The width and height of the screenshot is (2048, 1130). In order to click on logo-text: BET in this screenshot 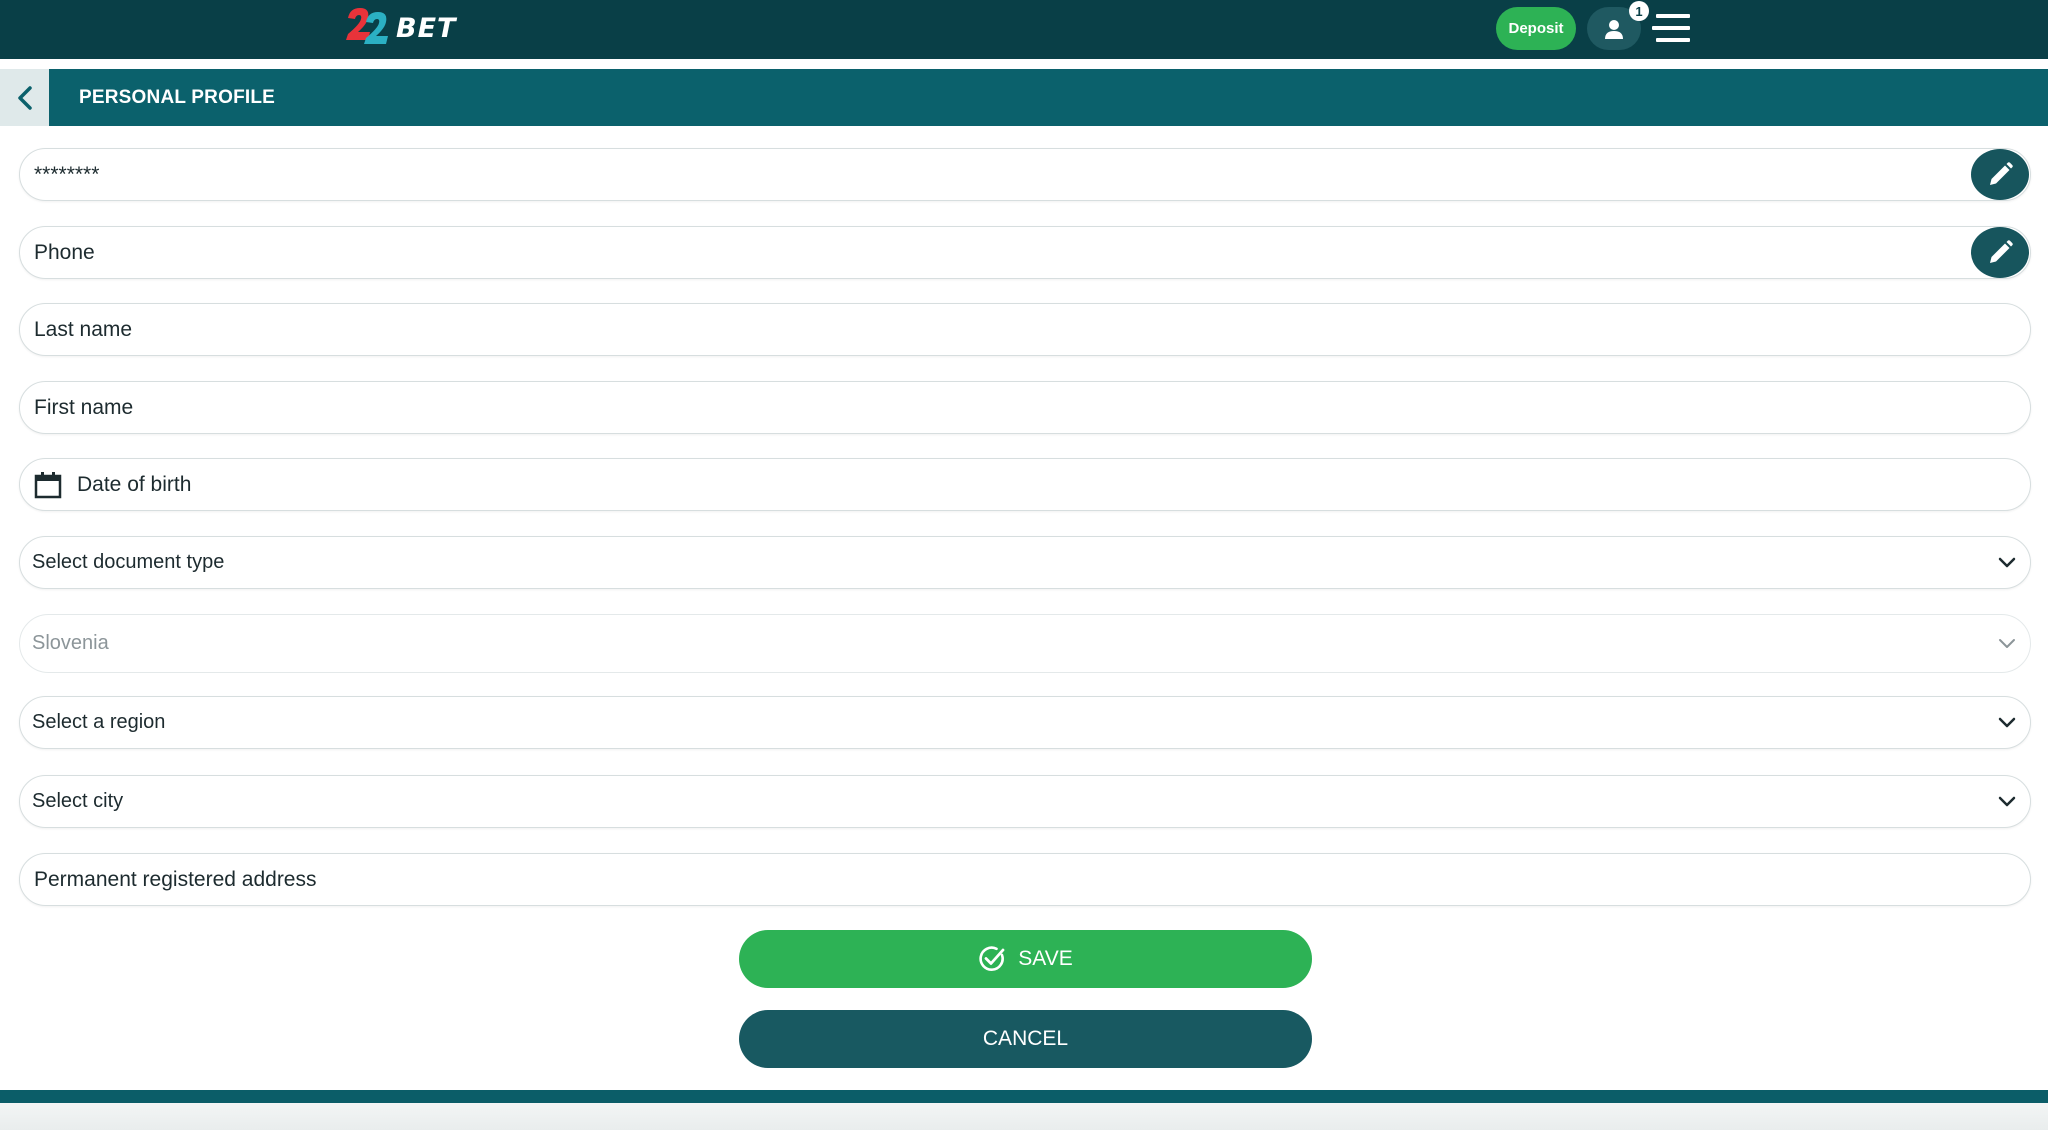, I will do `click(426, 28)`.